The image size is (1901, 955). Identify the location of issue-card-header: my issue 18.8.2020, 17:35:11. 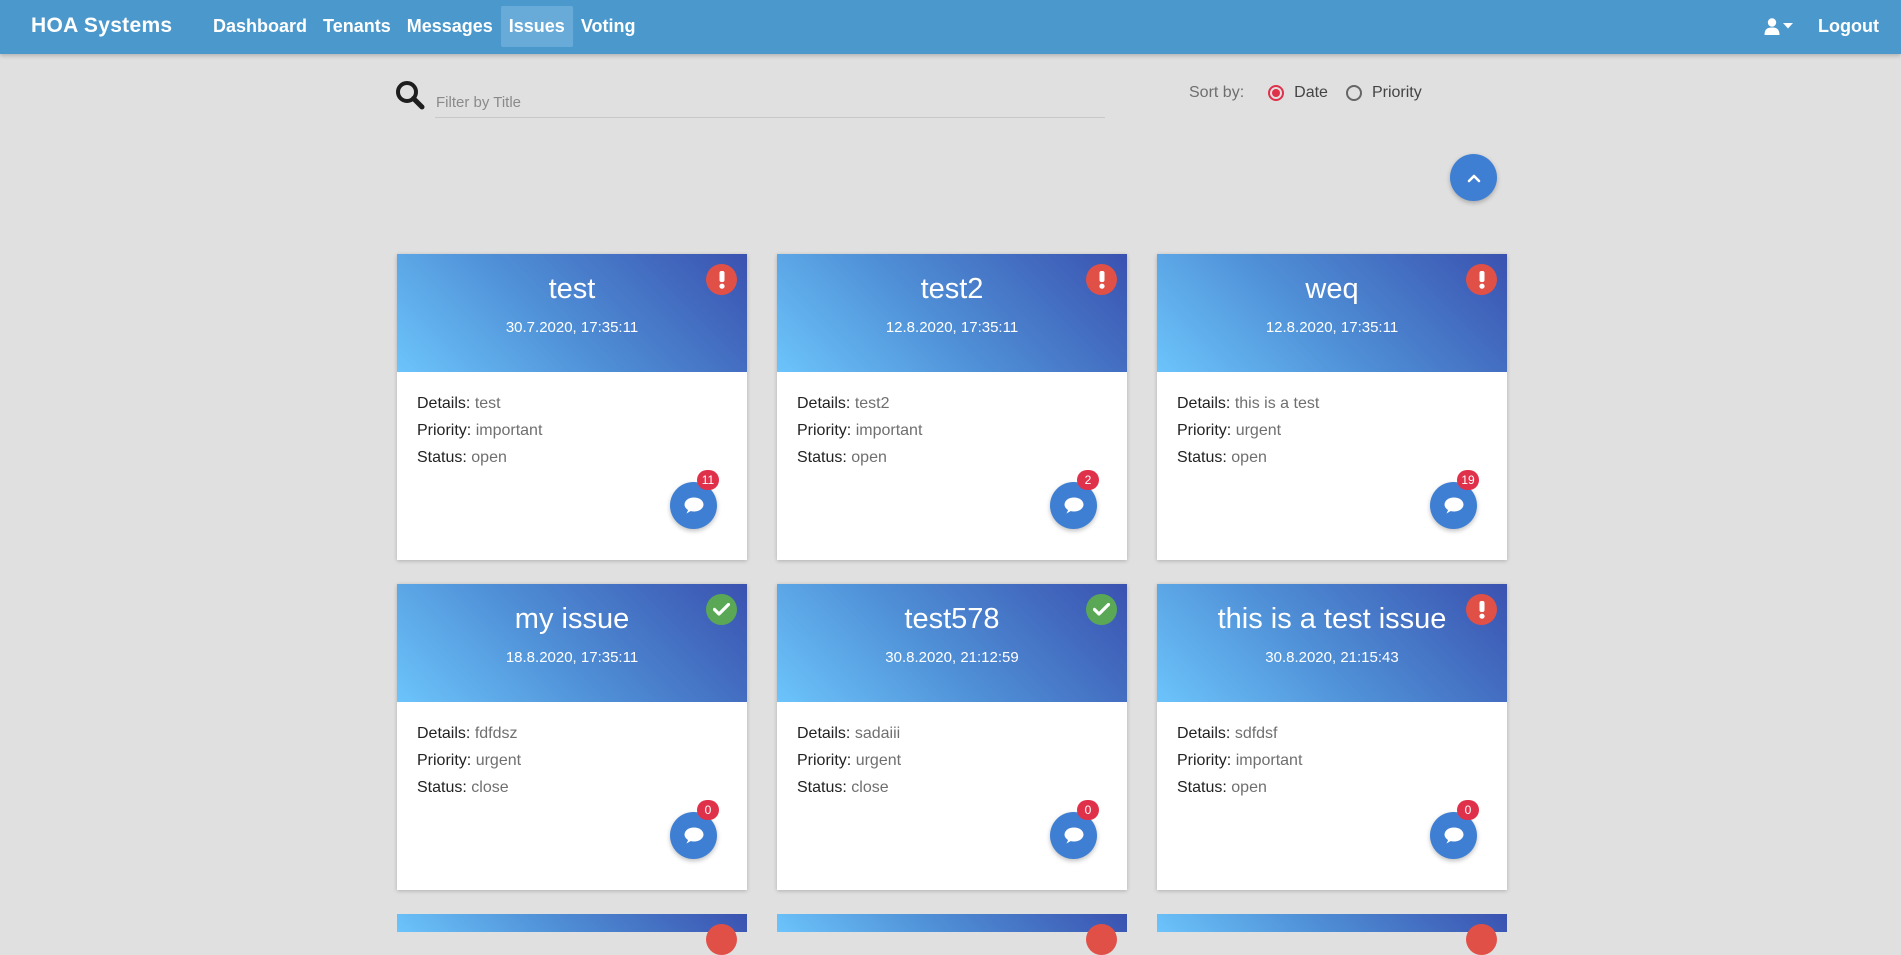
(572, 643).